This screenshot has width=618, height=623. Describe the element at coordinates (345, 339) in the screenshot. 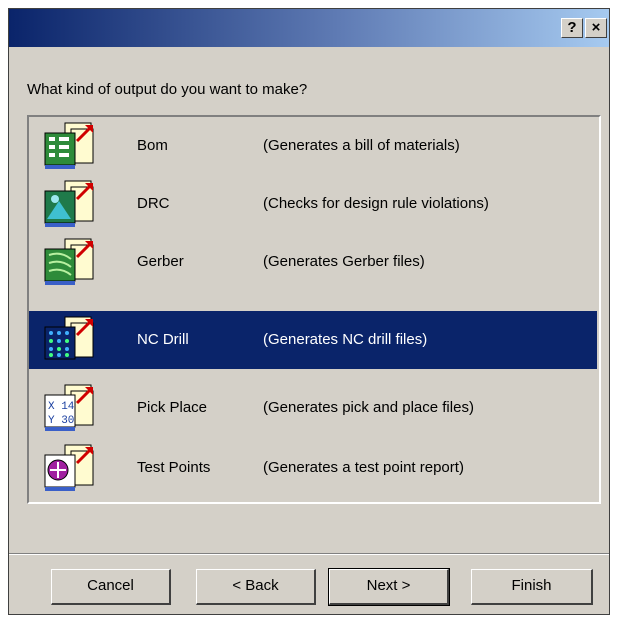

I see `item-description: (Generates NC drill files)` at that location.